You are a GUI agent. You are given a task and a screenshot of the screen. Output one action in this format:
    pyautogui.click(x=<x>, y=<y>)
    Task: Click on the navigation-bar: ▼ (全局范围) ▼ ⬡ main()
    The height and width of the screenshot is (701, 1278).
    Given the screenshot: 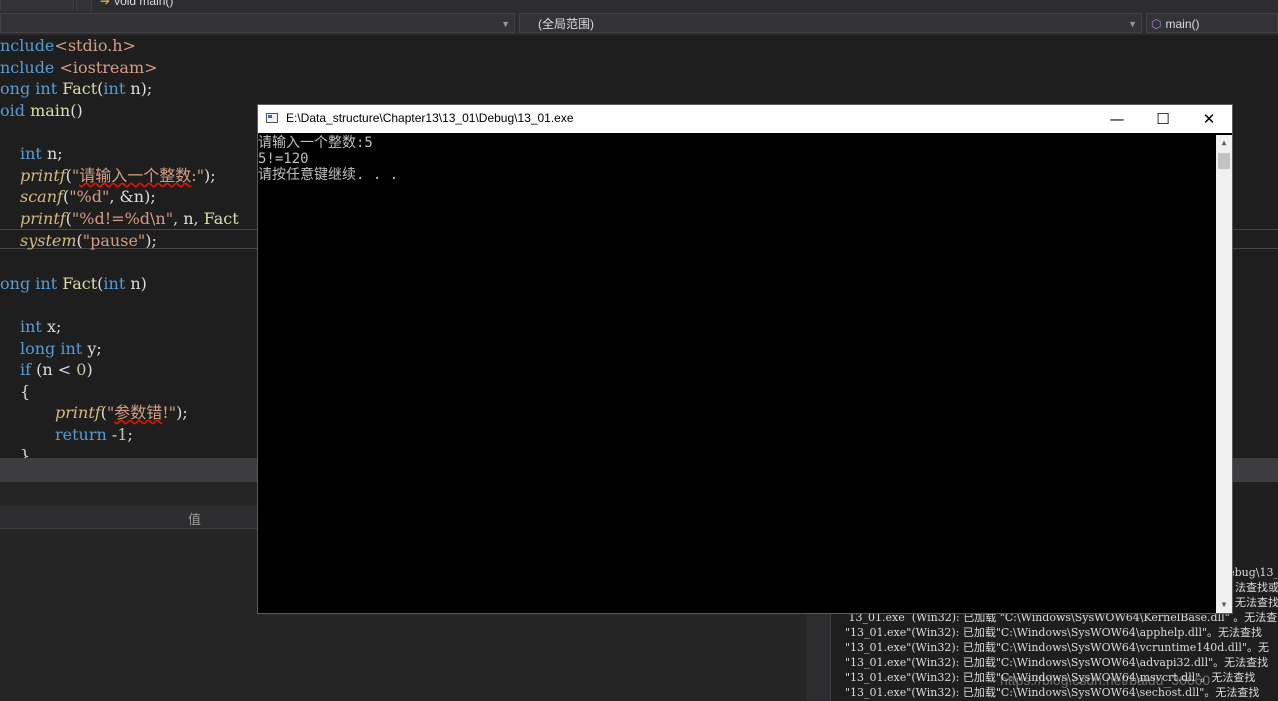 What is the action you would take?
    pyautogui.click(x=639, y=23)
    